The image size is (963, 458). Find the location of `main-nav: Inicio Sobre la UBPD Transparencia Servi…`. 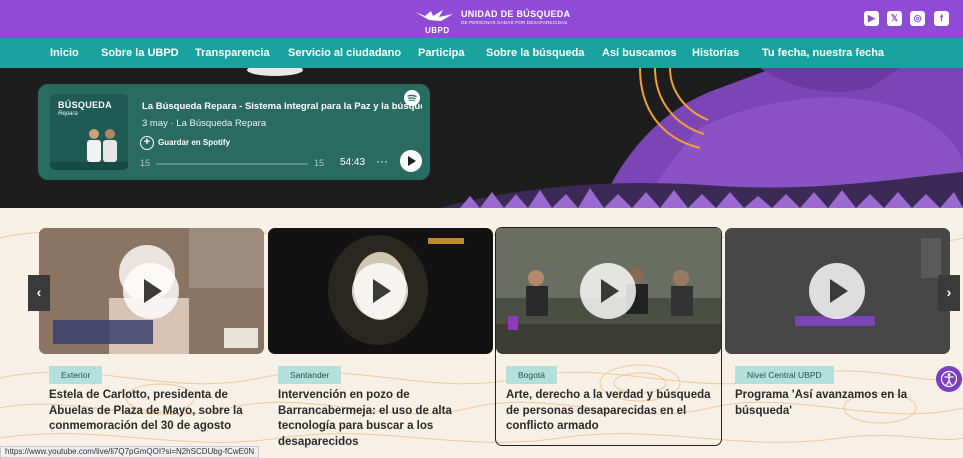

main-nav: Inicio Sobre la UBPD Transparencia Servi… is located at coordinates (481, 53).